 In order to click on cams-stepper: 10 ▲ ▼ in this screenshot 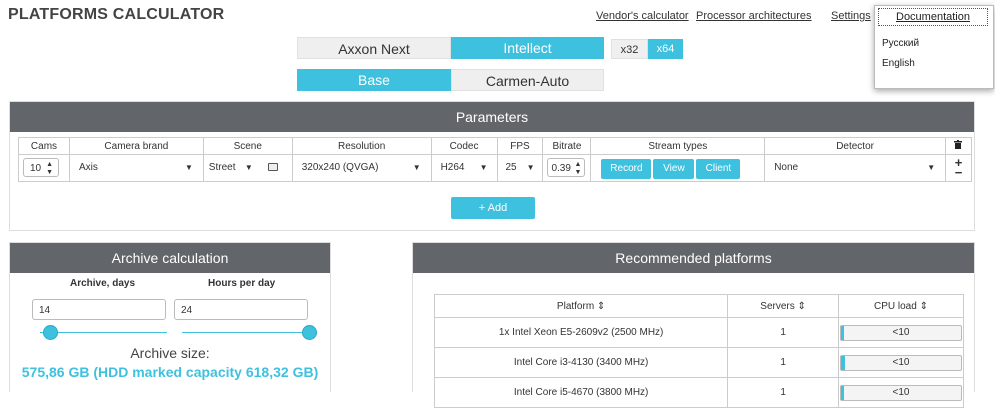, I will do `click(41, 167)`.